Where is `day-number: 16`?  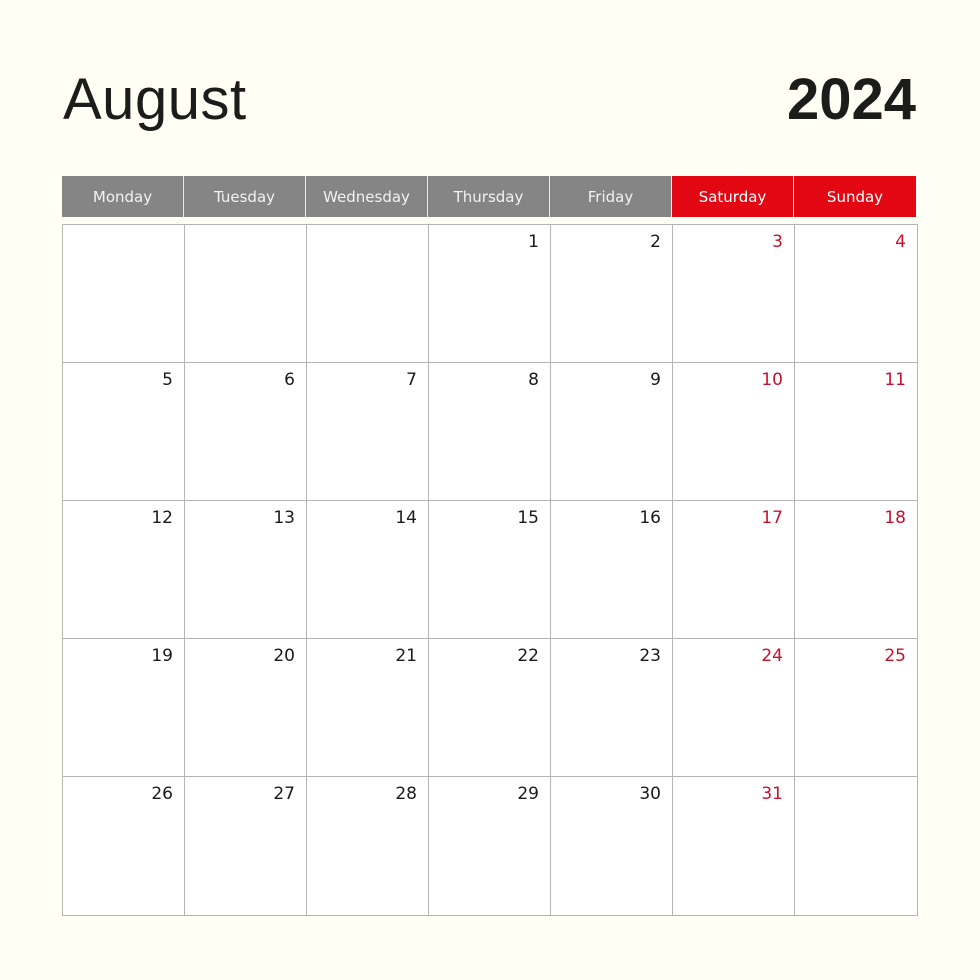
day-number: 16 is located at coordinates (650, 518).